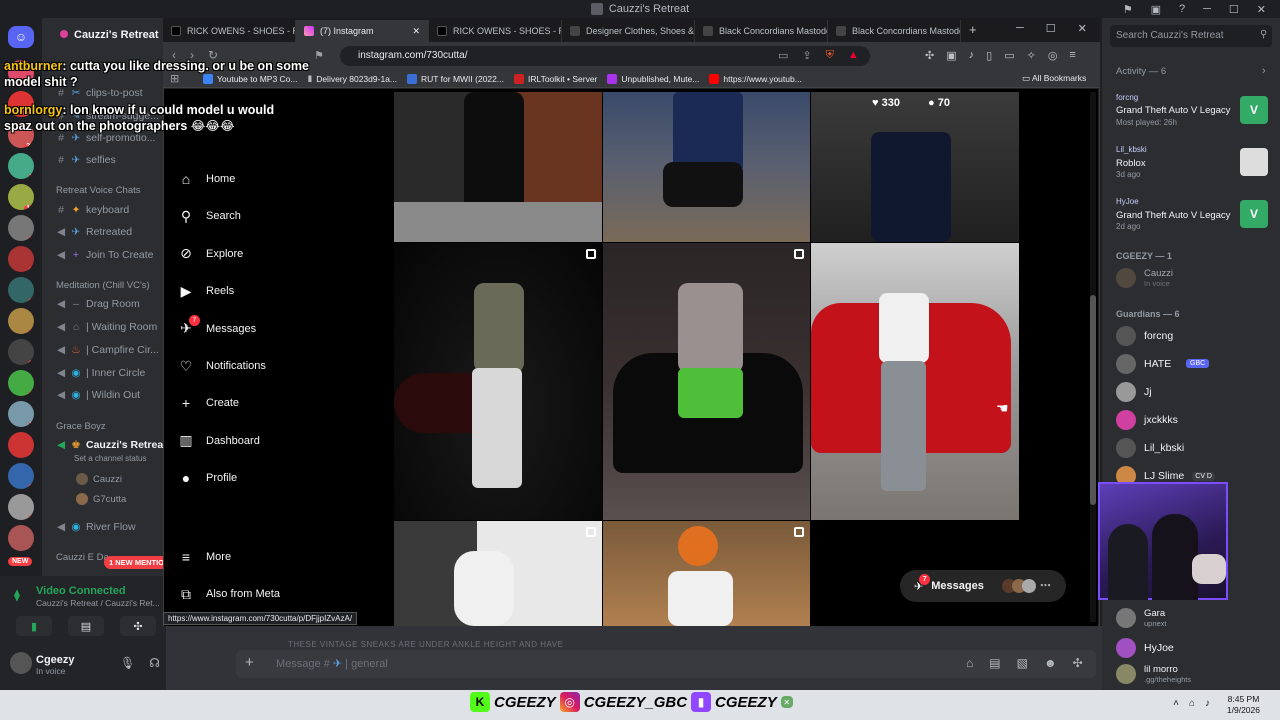 The image size is (1280, 720). Describe the element at coordinates (209, 216) in the screenshot. I see `nav-search: ⚲ Search` at that location.